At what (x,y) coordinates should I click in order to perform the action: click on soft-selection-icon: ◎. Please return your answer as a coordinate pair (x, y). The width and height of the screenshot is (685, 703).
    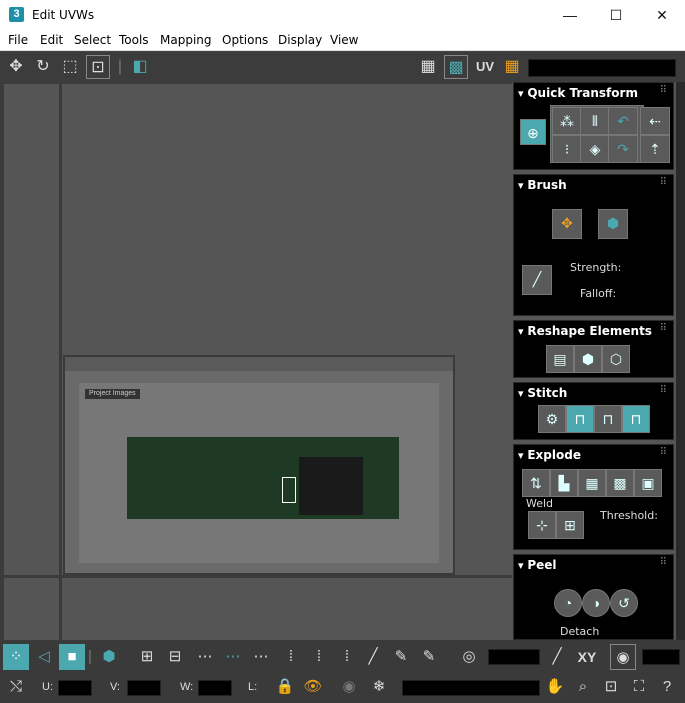
    Looking at the image, I should click on (469, 657).